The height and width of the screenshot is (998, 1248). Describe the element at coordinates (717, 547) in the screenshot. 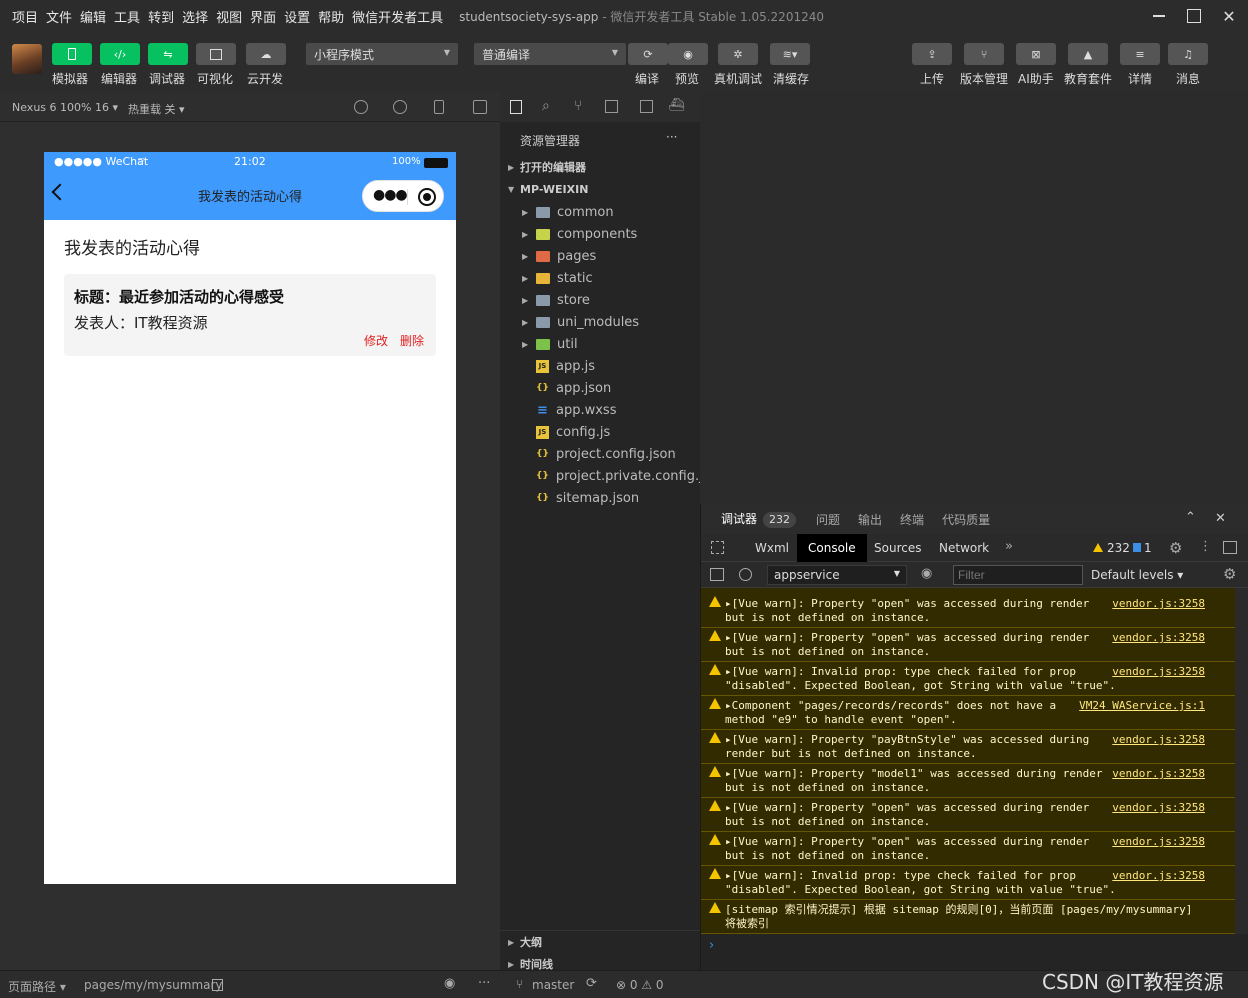

I see `inspect-element-icon` at that location.